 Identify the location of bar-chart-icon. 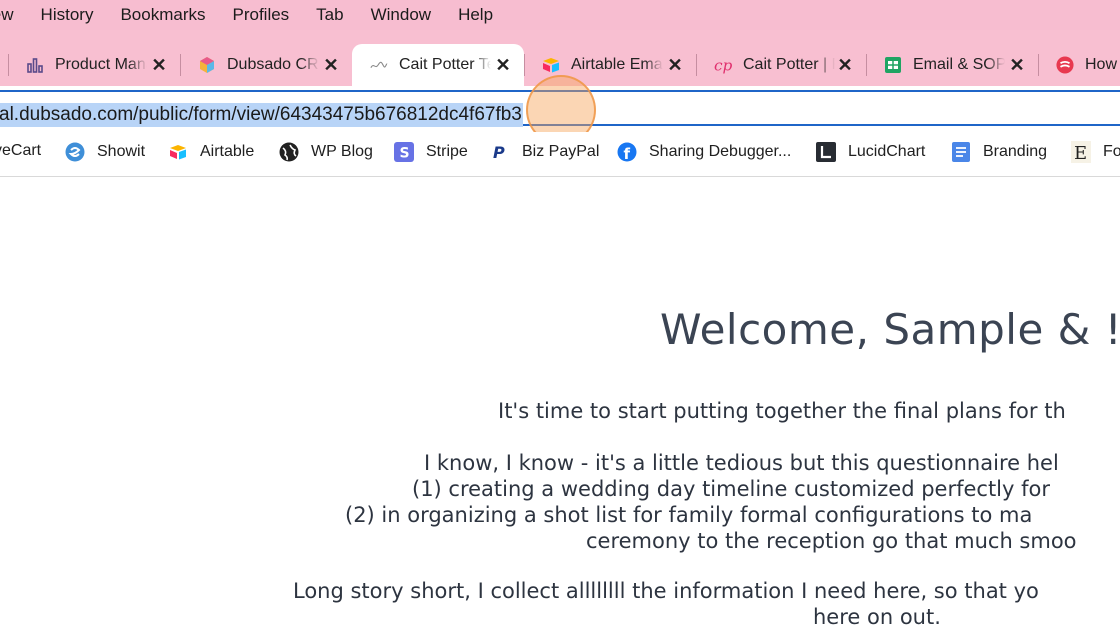
(35, 65).